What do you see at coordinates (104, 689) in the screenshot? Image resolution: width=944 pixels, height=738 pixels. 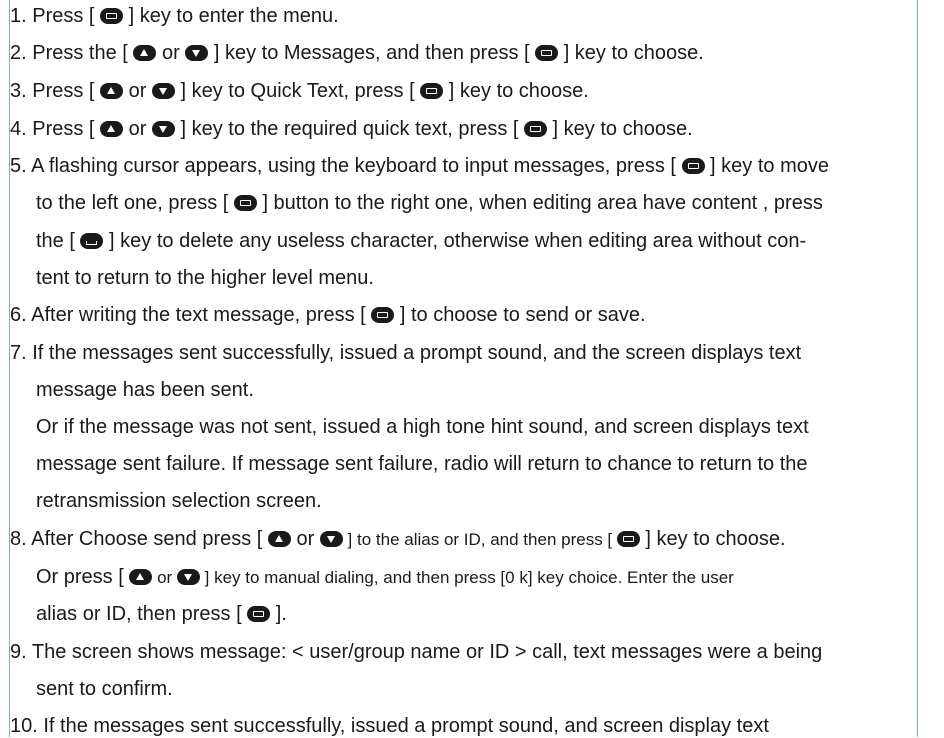 I see `step-9-line-2: sent to confirm.` at bounding box center [104, 689].